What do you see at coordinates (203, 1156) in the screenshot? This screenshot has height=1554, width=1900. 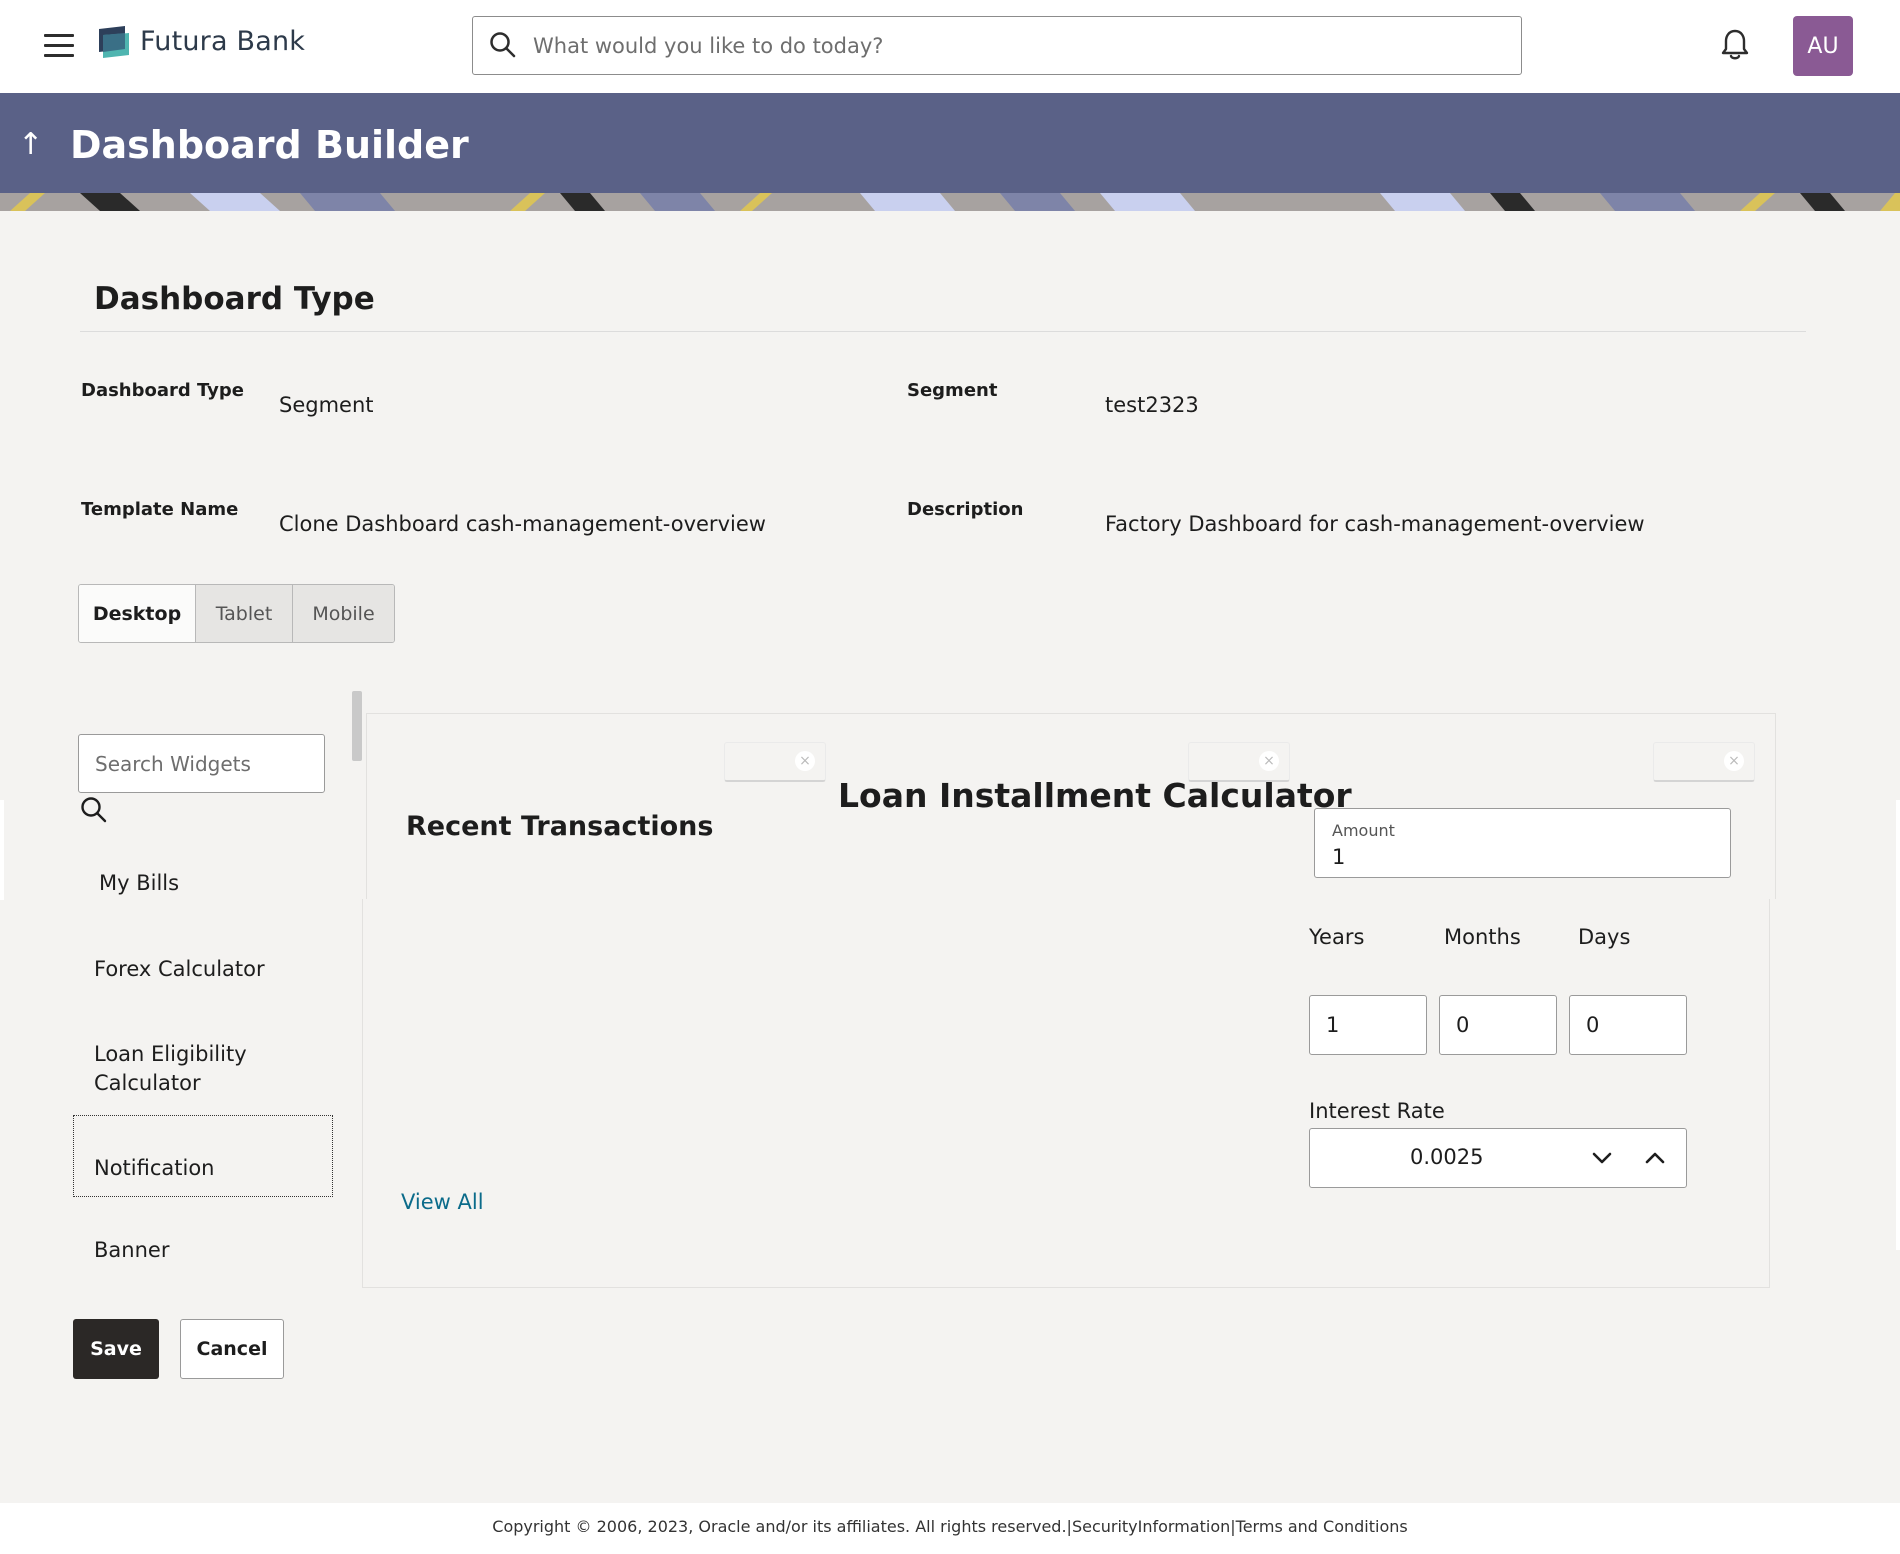 I see `widget-item-notification: Notification` at bounding box center [203, 1156].